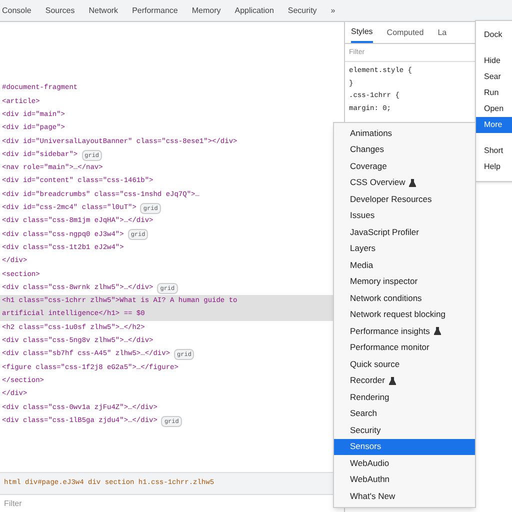 The width and height of the screenshot is (512, 512). I want to click on menu-item: JavaScript Profiler, so click(404, 232).